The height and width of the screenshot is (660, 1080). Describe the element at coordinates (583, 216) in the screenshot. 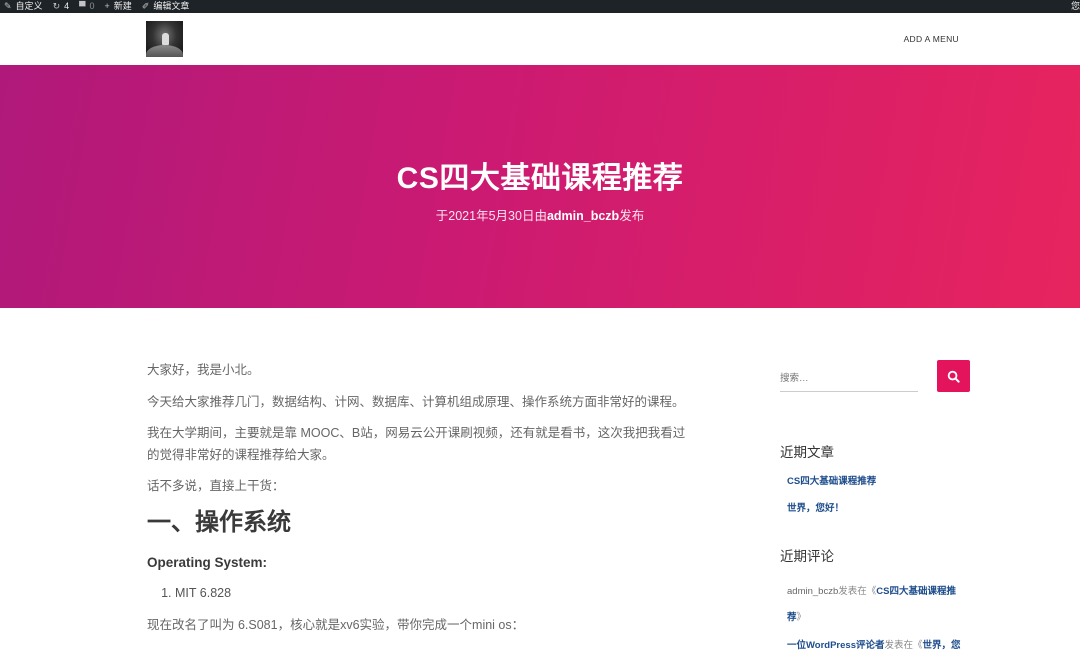

I see `post-author-link: admin_bczb` at that location.